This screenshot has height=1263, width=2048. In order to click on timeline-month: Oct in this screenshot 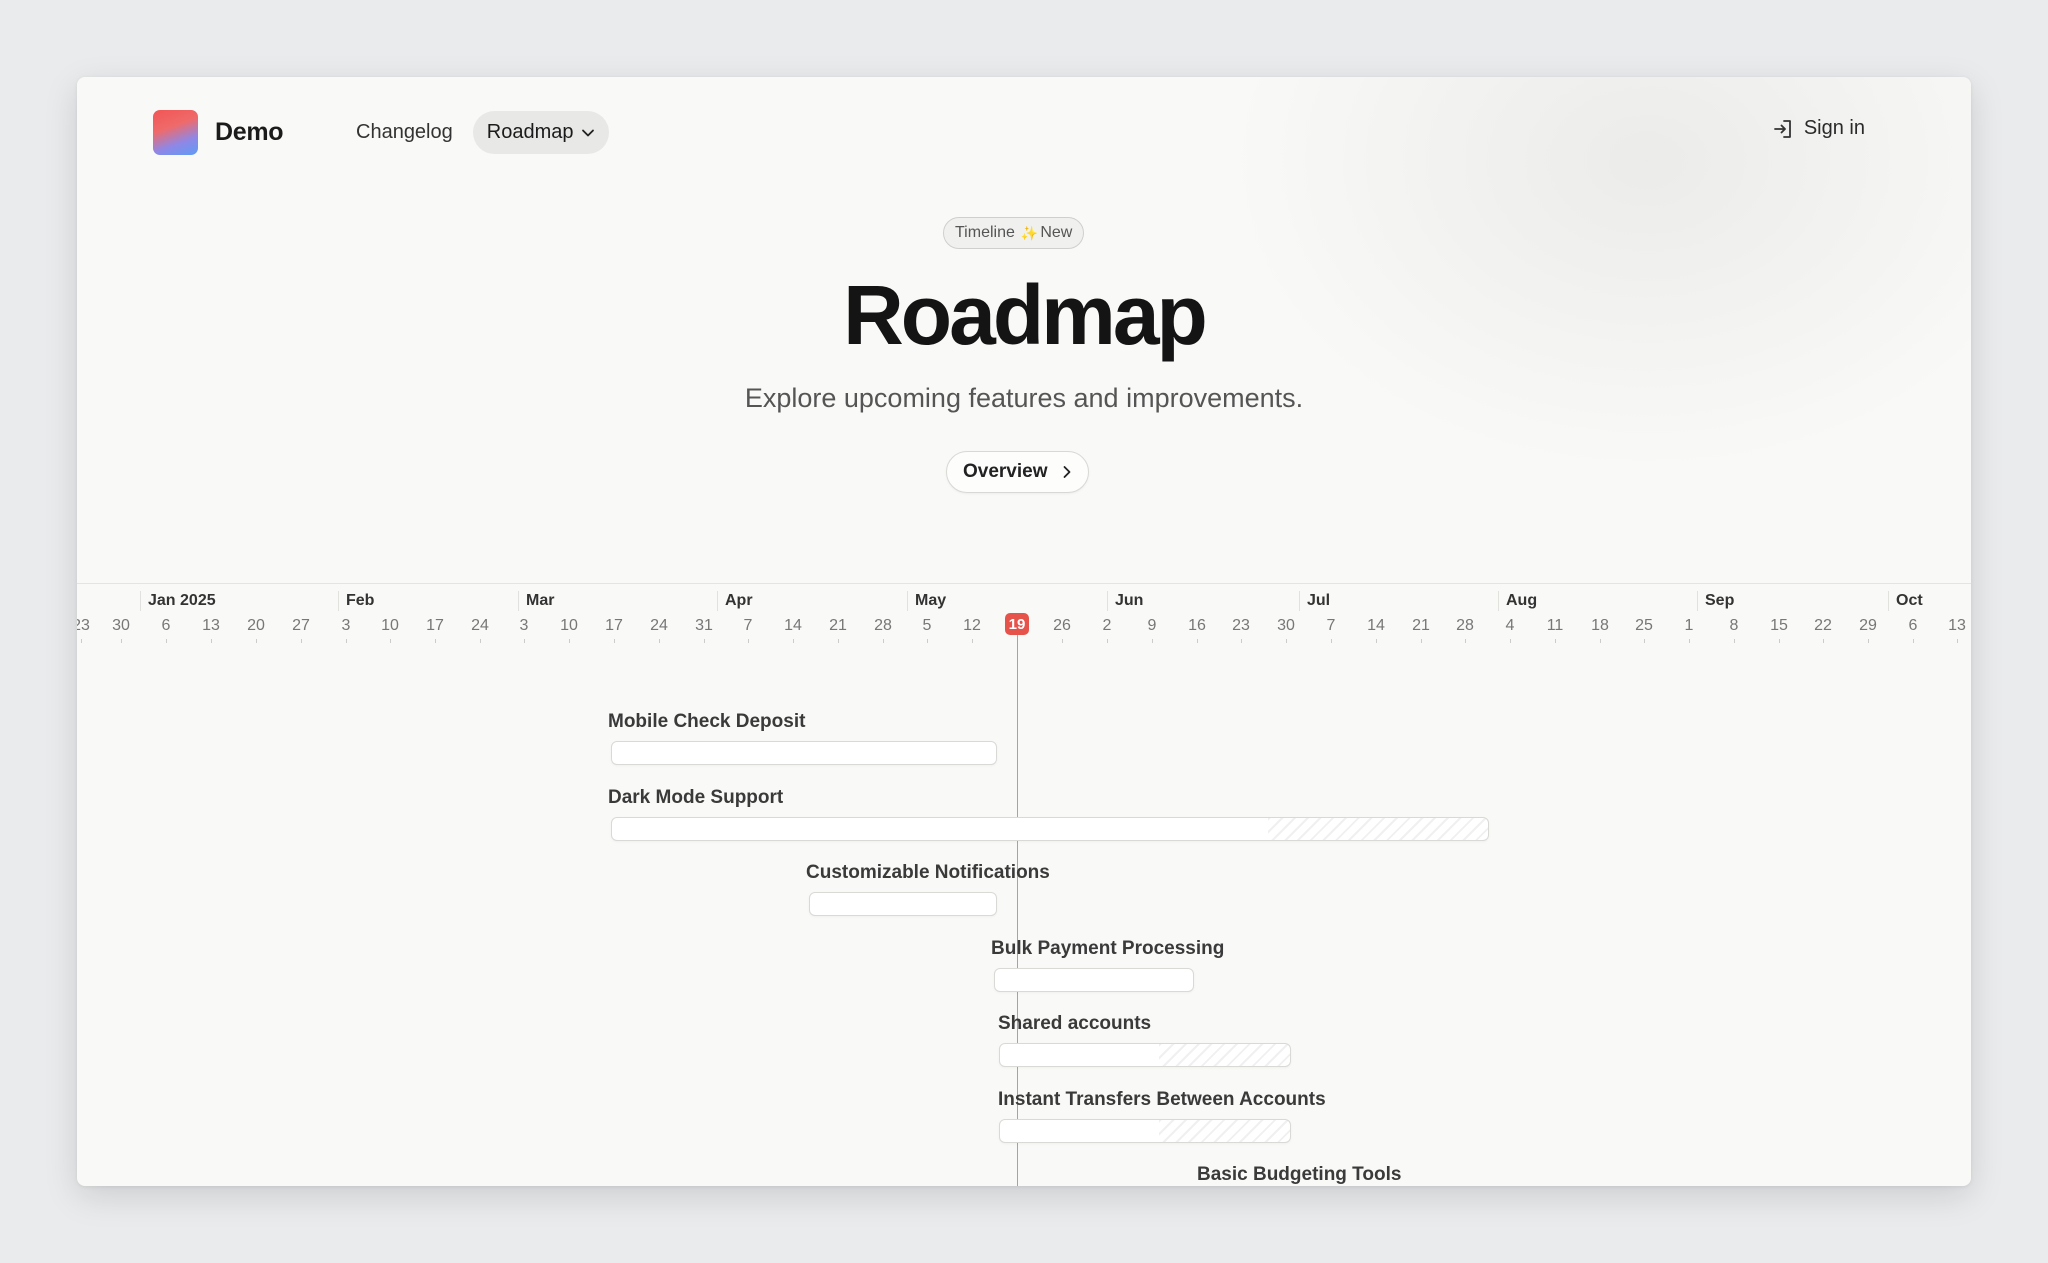, I will do `click(1905, 601)`.